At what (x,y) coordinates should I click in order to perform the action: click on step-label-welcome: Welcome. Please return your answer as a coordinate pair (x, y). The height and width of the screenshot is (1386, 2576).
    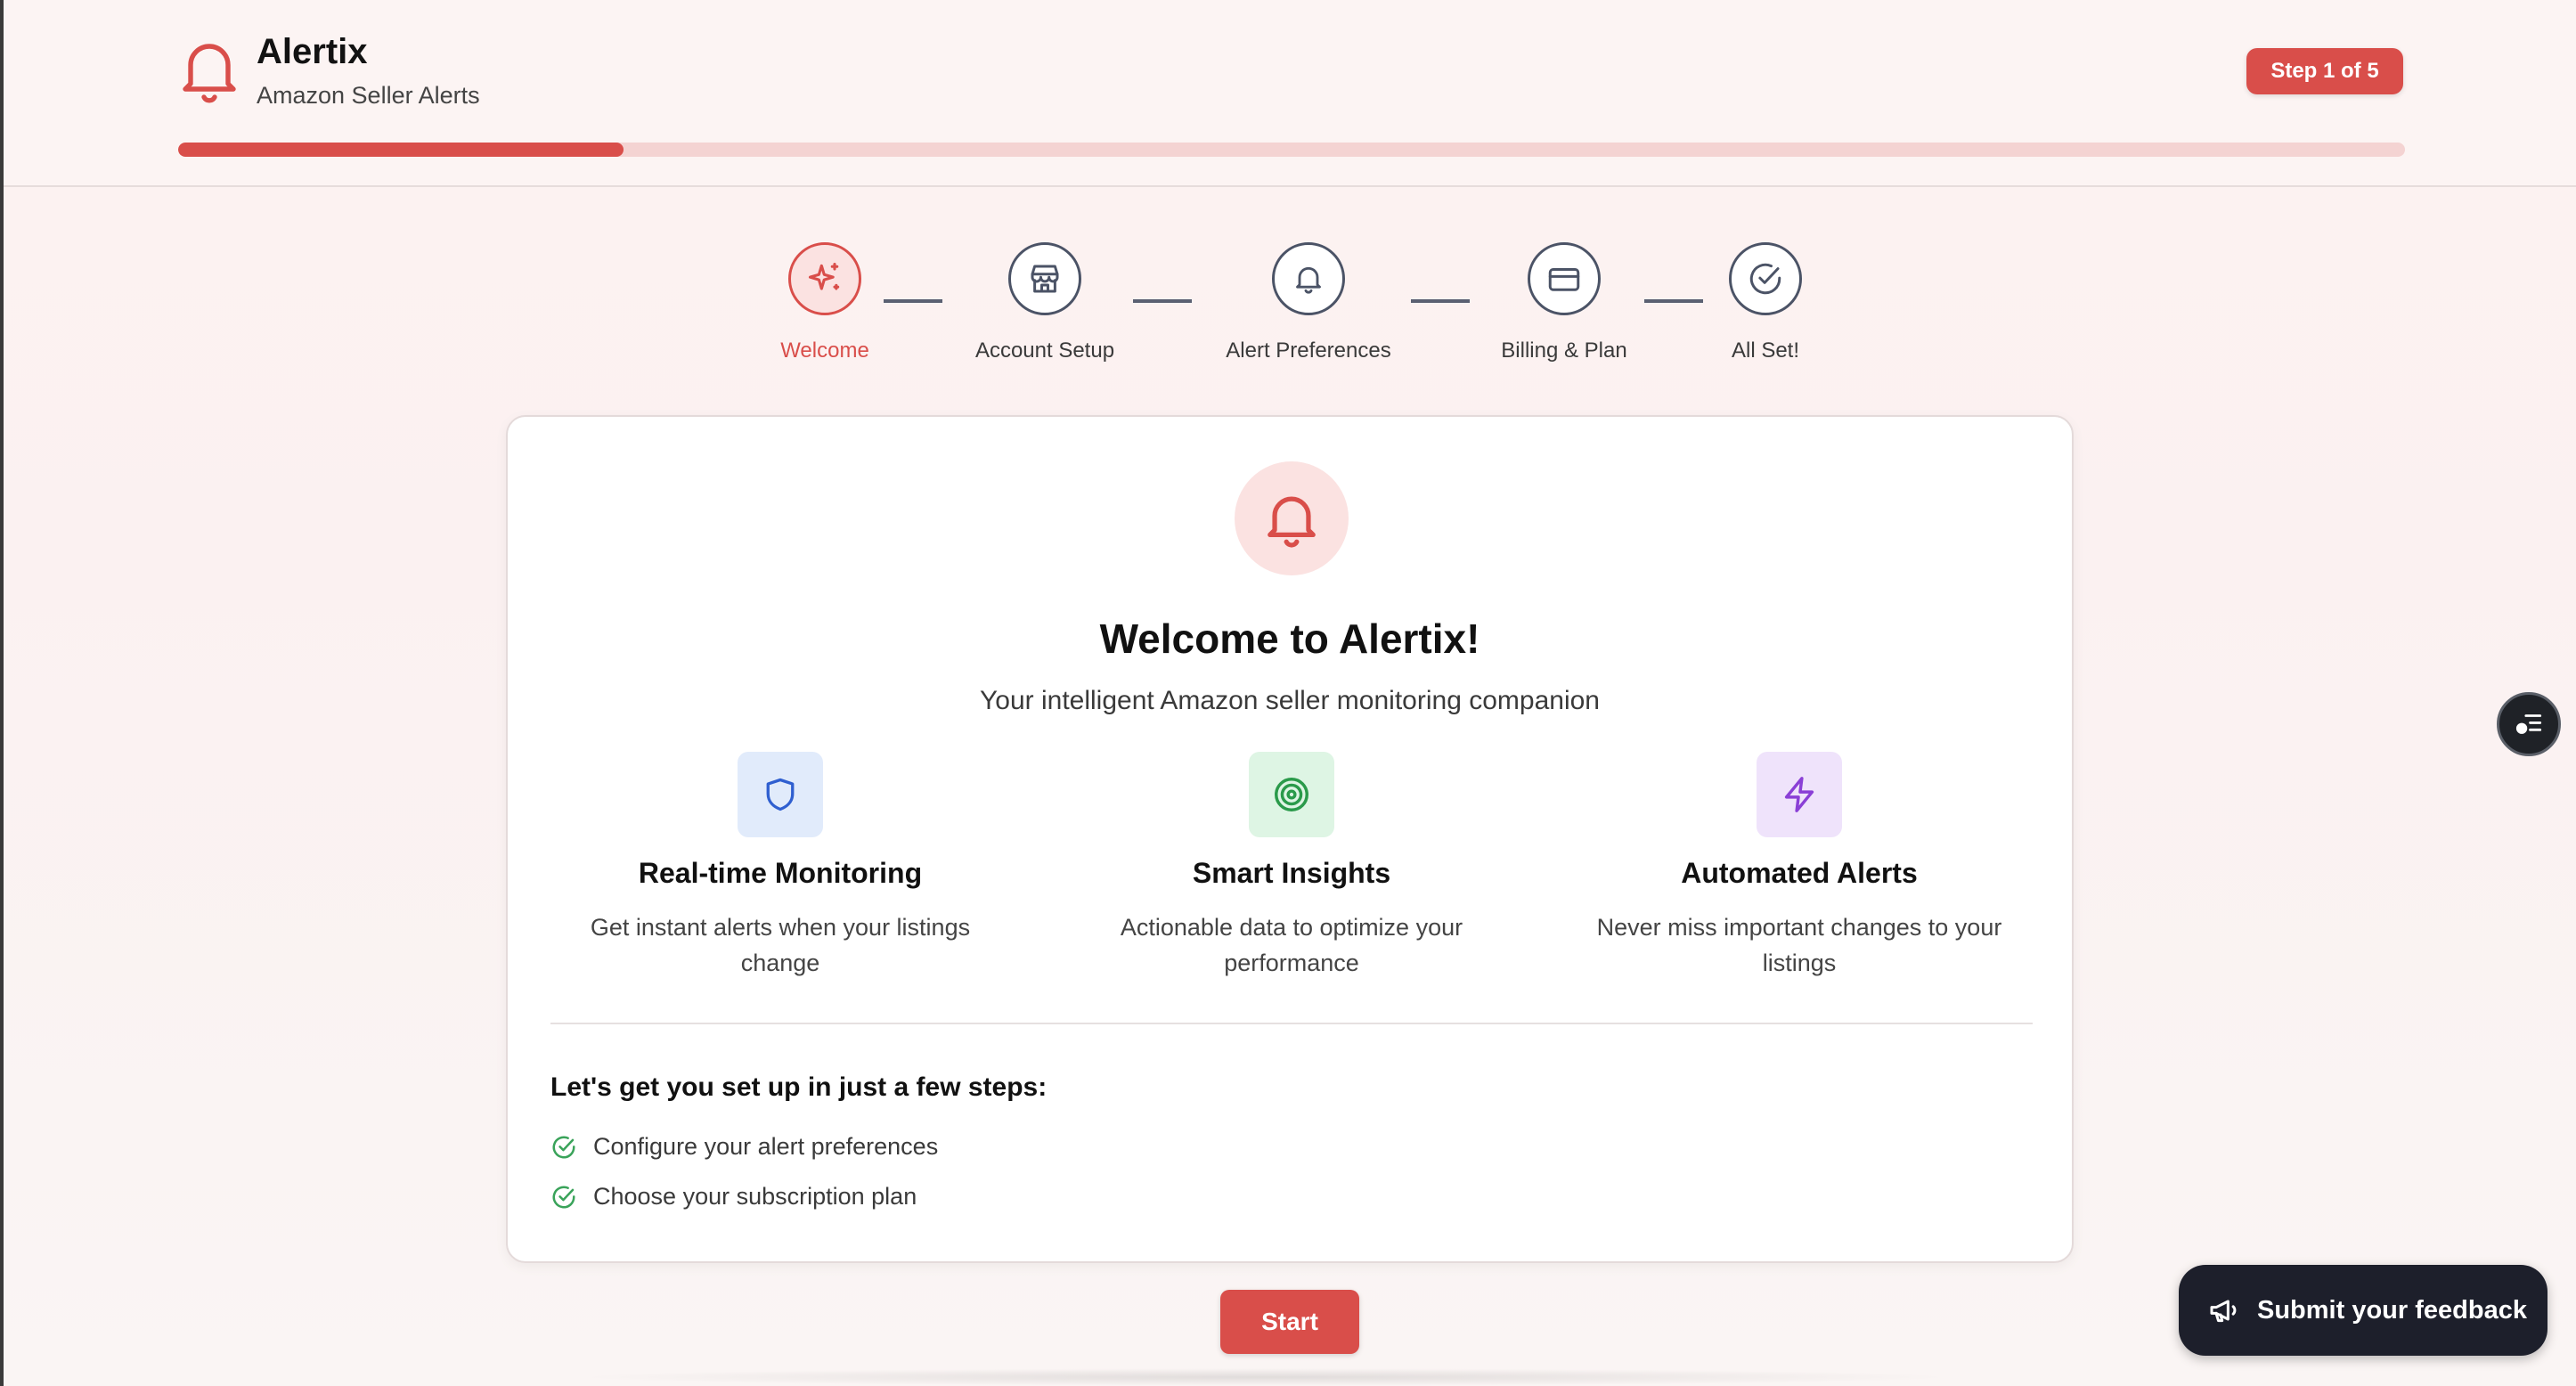
    Looking at the image, I should click on (825, 350).